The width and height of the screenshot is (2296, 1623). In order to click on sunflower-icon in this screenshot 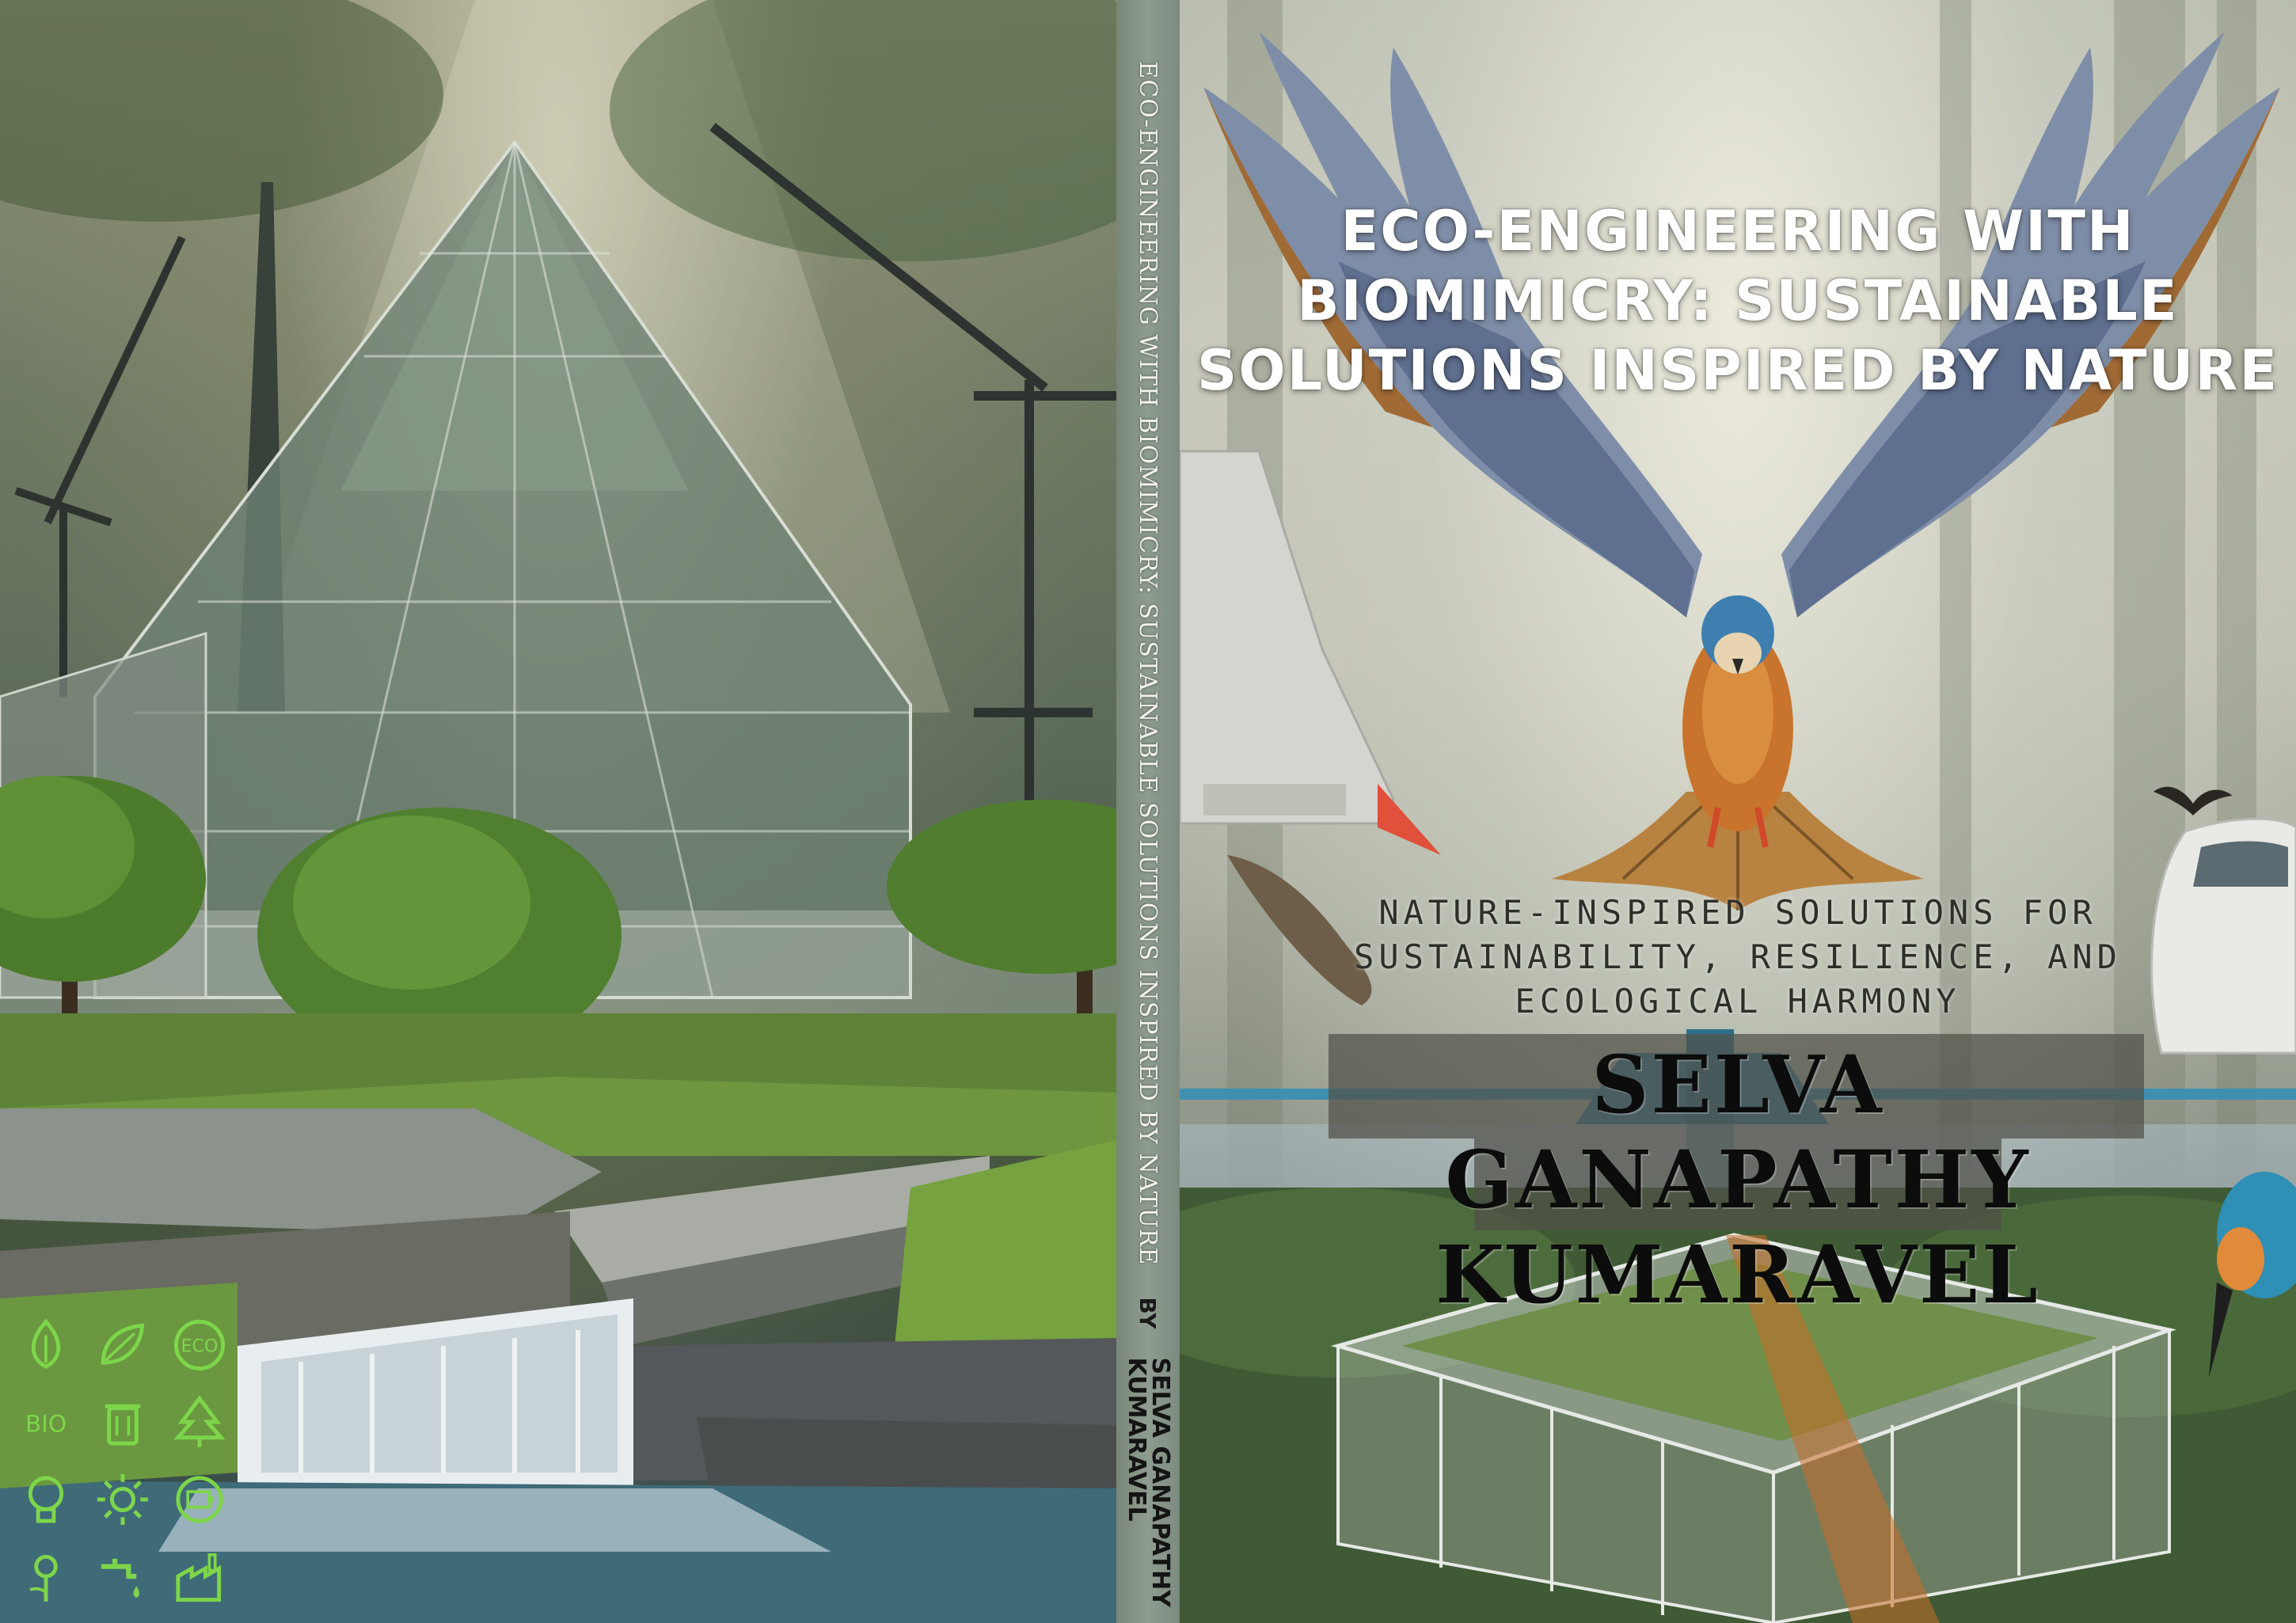, I will do `click(46, 1577)`.